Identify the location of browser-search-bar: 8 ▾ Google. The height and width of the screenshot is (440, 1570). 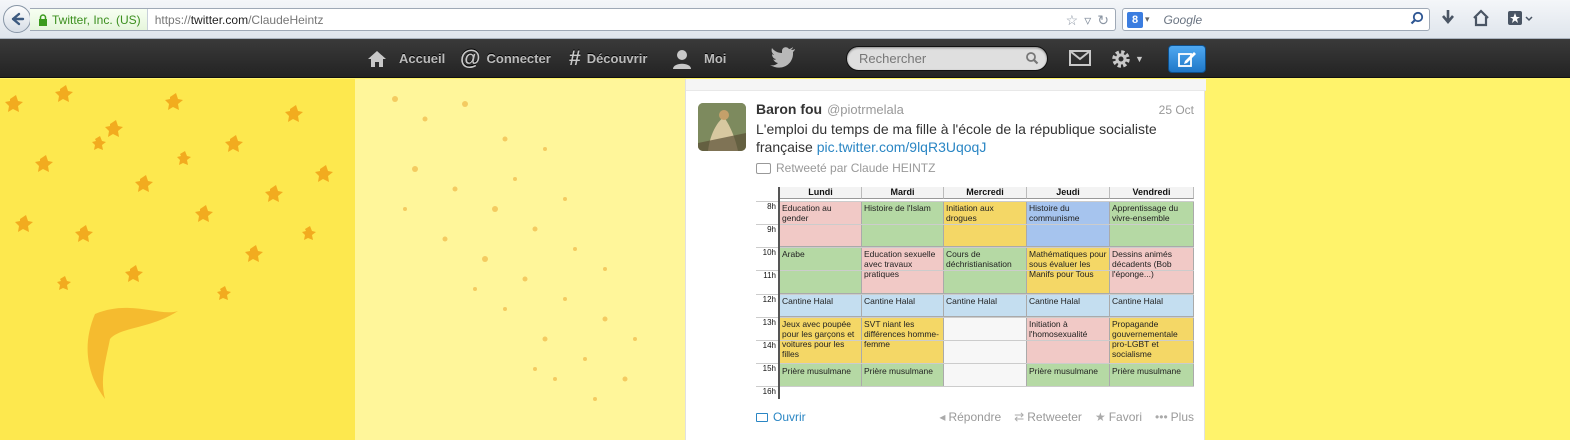
(1276, 19).